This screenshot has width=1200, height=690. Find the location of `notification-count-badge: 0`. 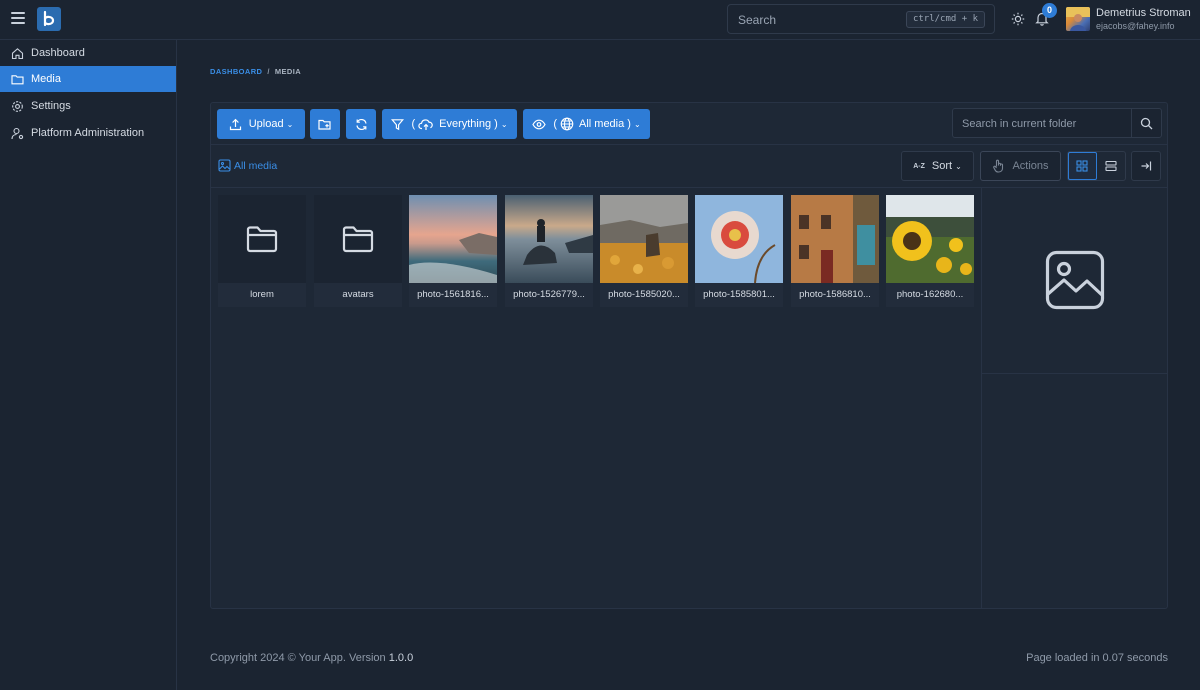

notification-count-badge: 0 is located at coordinates (1049, 10).